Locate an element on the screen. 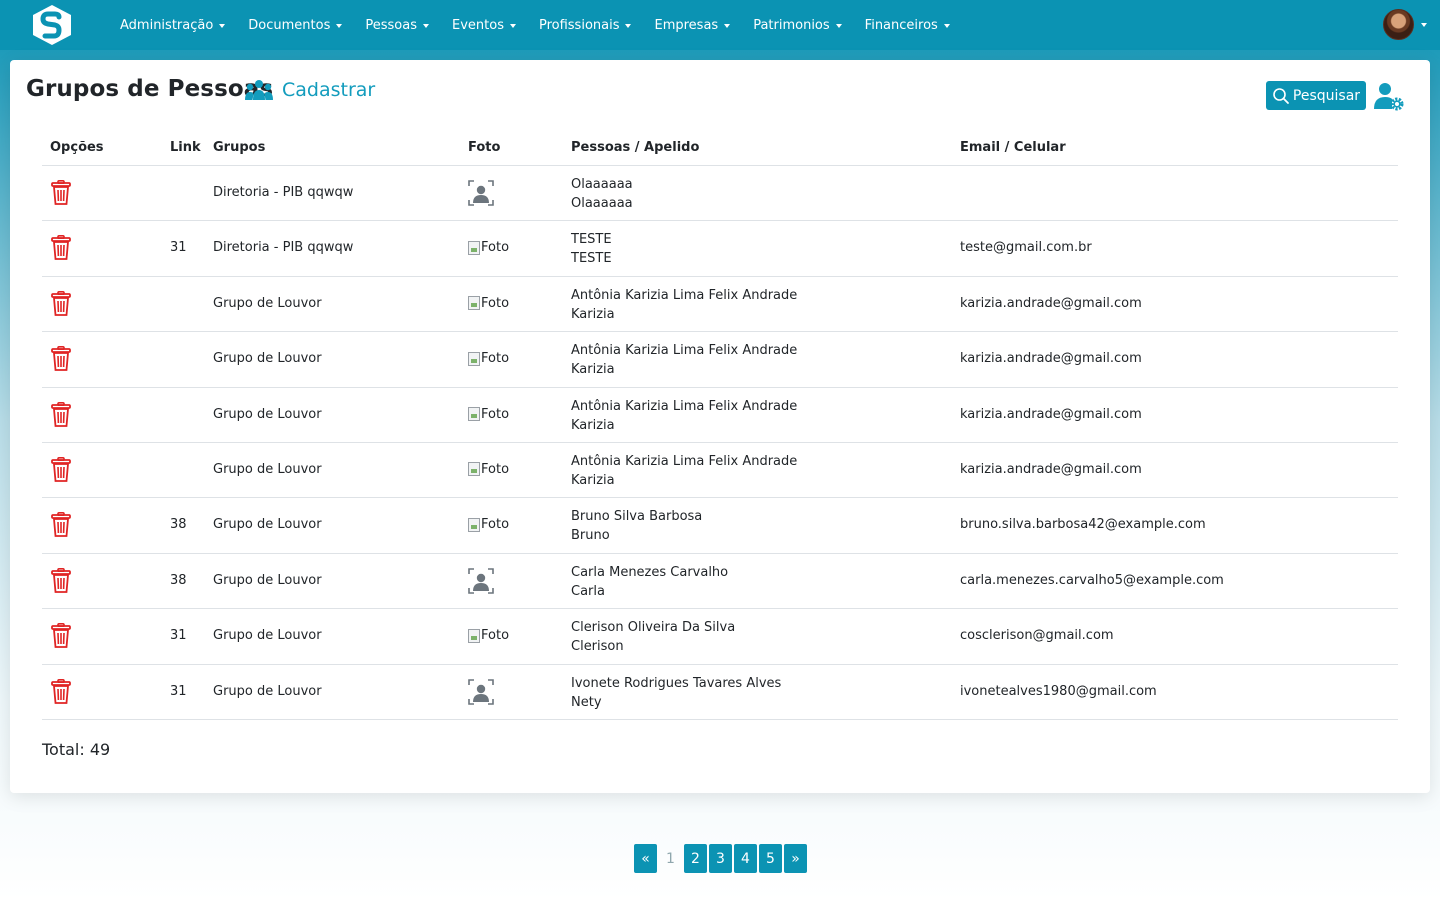 The width and height of the screenshot is (1440, 900). search-button-label: Pesquisar is located at coordinates (1326, 95).